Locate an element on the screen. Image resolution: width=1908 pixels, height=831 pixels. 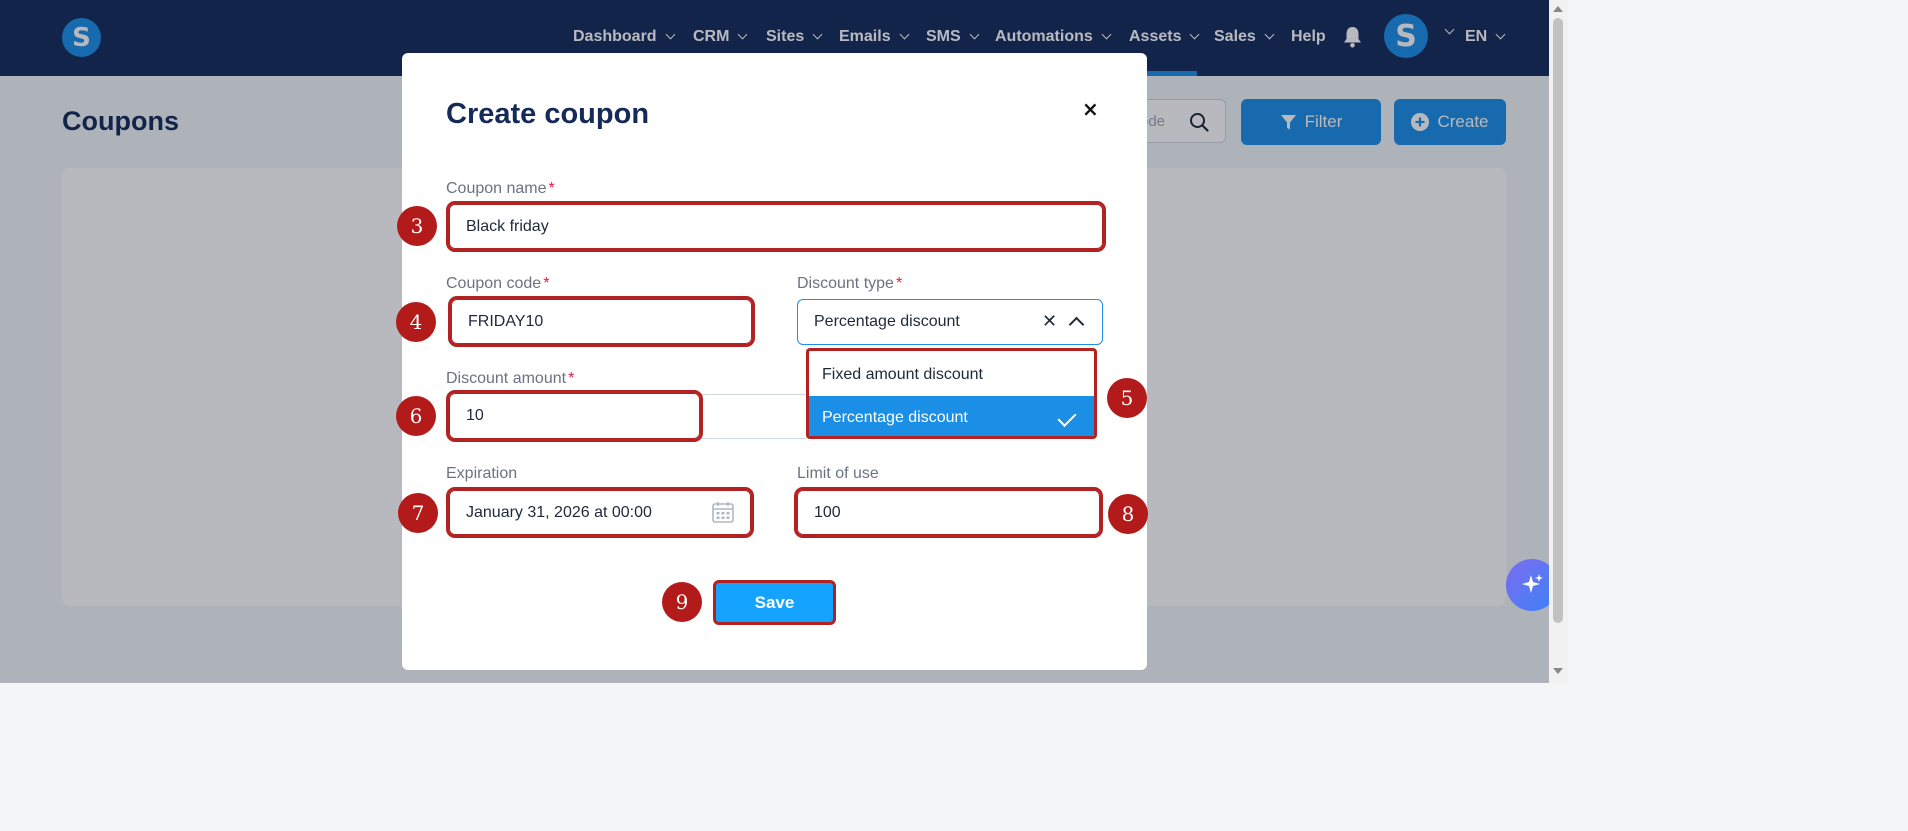
coupon-code-label: Coupon code * is located at coordinates (498, 283).